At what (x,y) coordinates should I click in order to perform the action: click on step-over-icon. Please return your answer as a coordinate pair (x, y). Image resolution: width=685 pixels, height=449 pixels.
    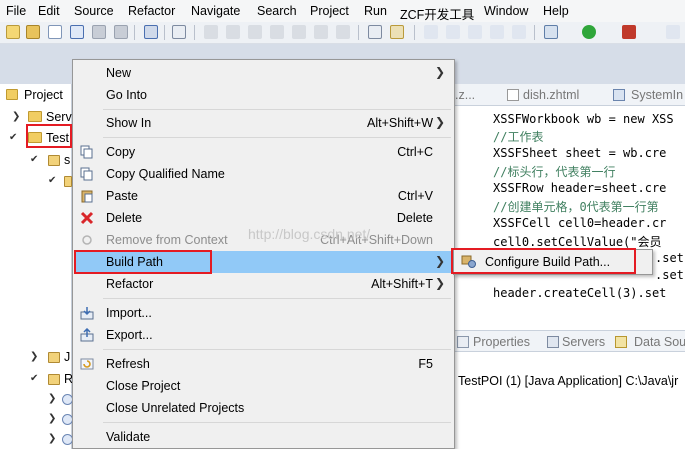
    Looking at the image, I should click on (321, 32).